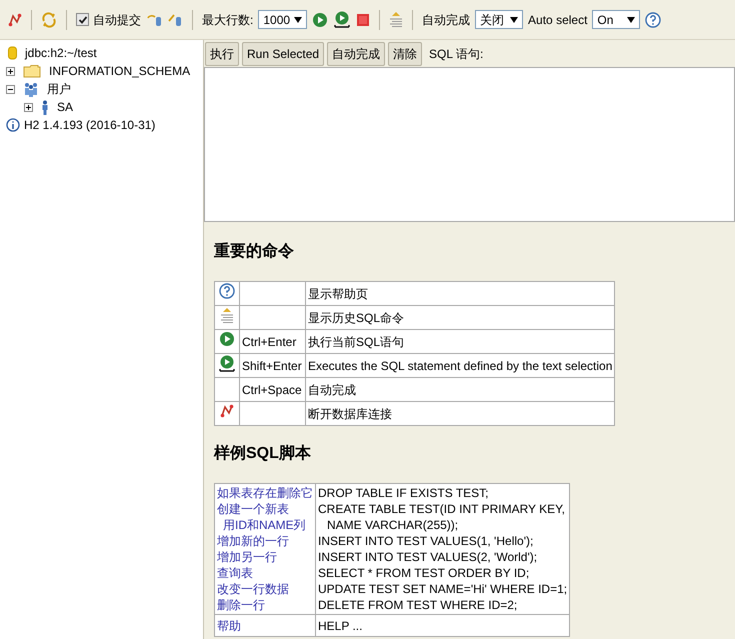  What do you see at coordinates (424, 573) in the screenshot?
I see `sql-code-line: SELECT * FROM TEST ORDER BY ID;` at bounding box center [424, 573].